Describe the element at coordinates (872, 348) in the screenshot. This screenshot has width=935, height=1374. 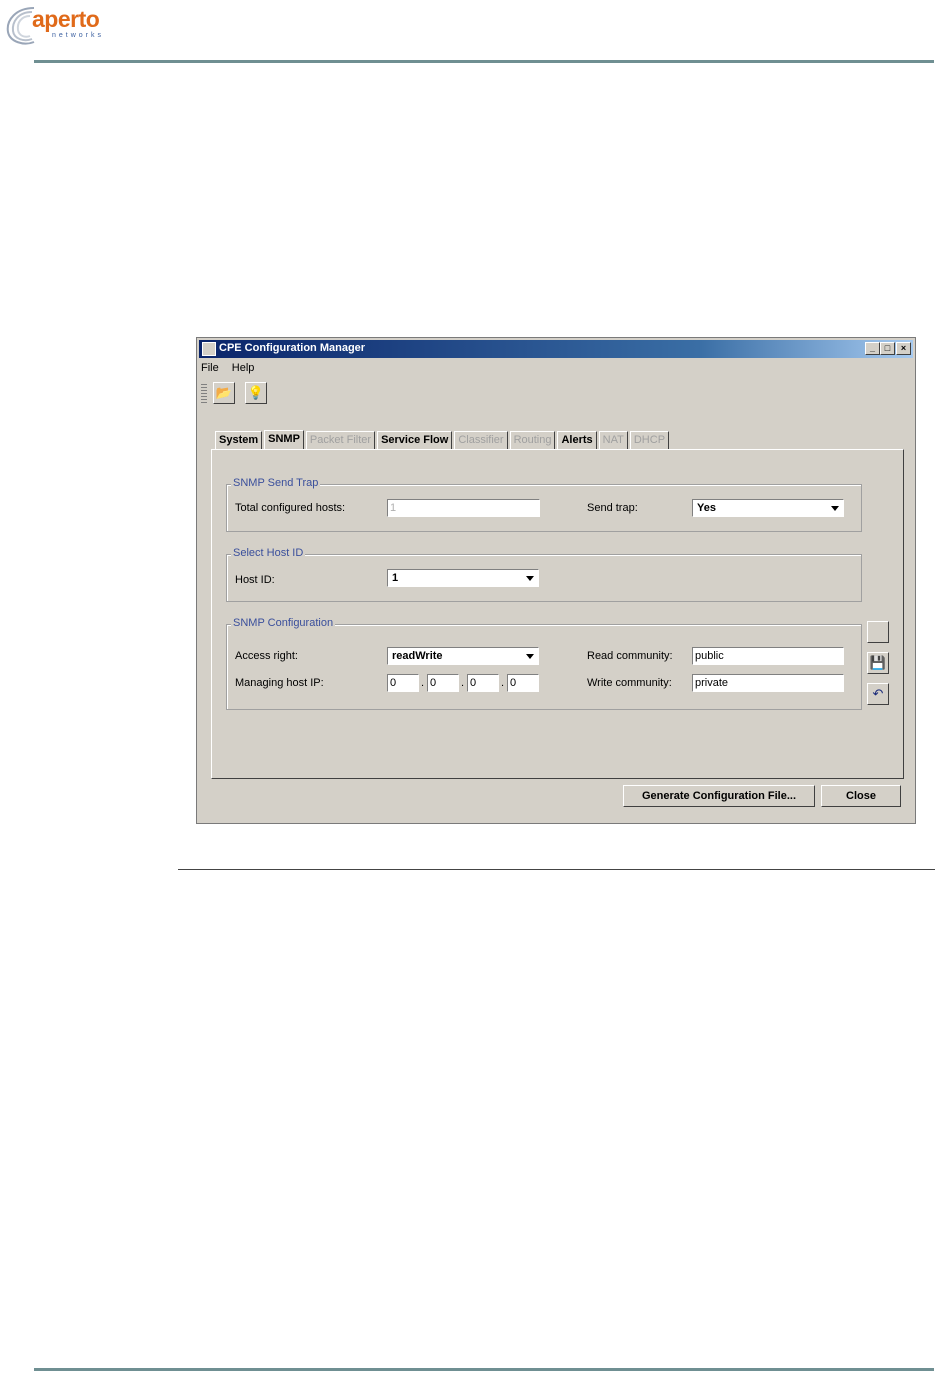
I see `minimize-button: _` at that location.